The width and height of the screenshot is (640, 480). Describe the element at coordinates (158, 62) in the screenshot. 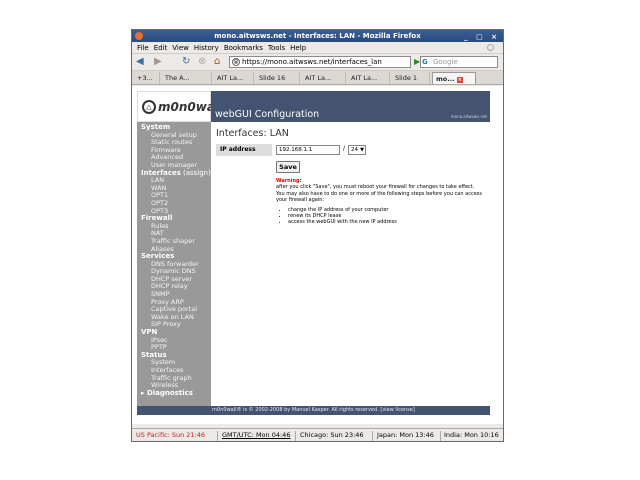

I see `forward-icon: ▶` at that location.